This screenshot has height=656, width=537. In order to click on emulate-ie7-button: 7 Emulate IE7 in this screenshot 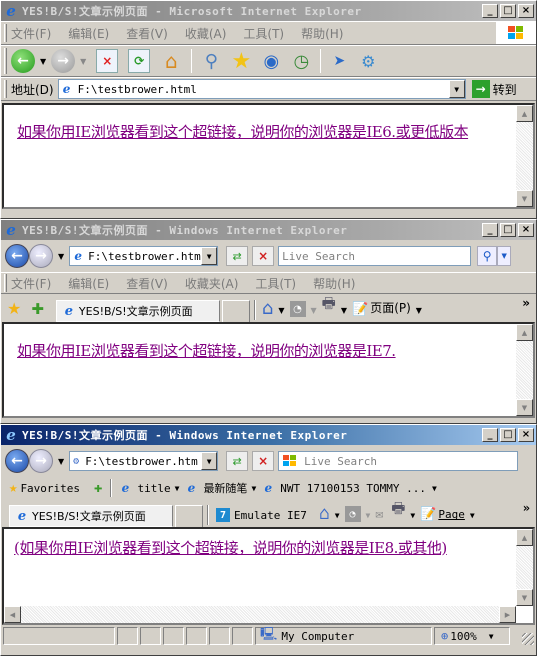, I will do `click(261, 515)`.